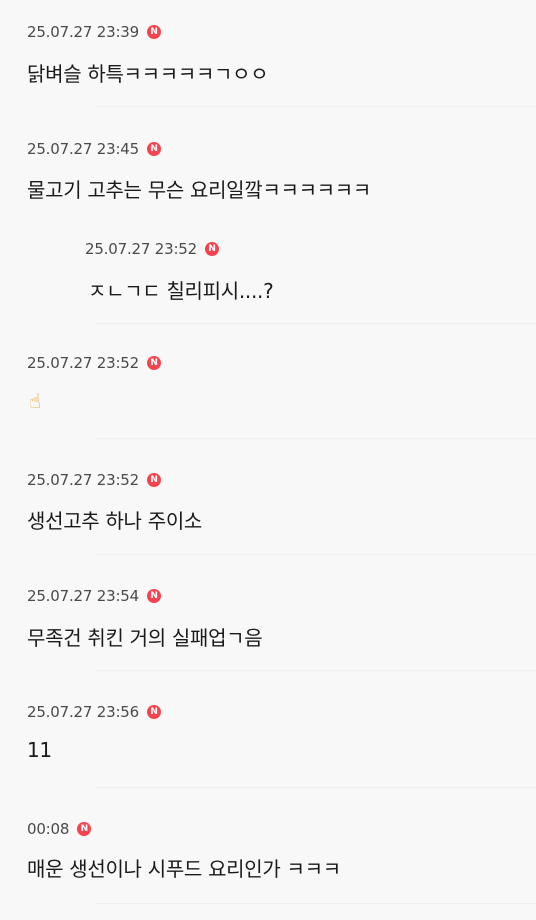 Image resolution: width=536 pixels, height=920 pixels. I want to click on comment-meta: 25.07.27 23:45 N, so click(94, 149).